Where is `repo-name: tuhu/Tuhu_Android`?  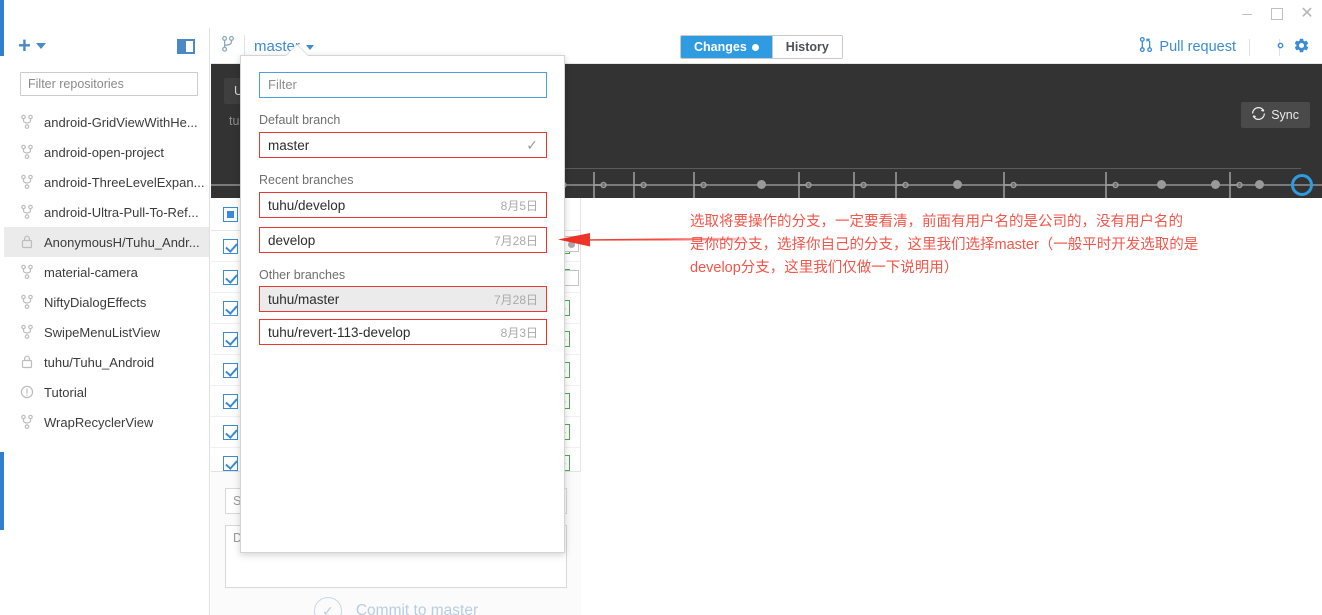 repo-name: tuhu/Tuhu_Android is located at coordinates (99, 362).